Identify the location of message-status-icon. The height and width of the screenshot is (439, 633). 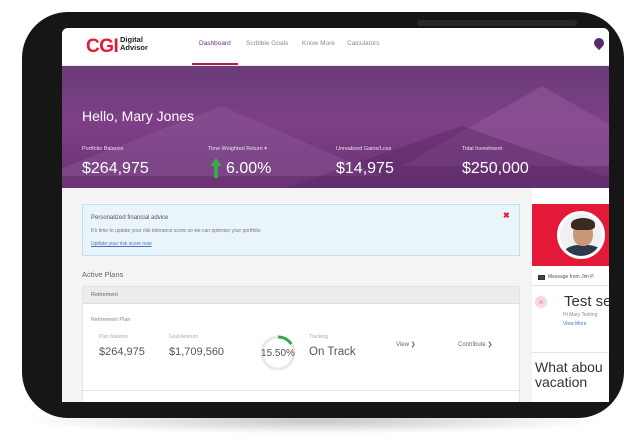
(541, 302).